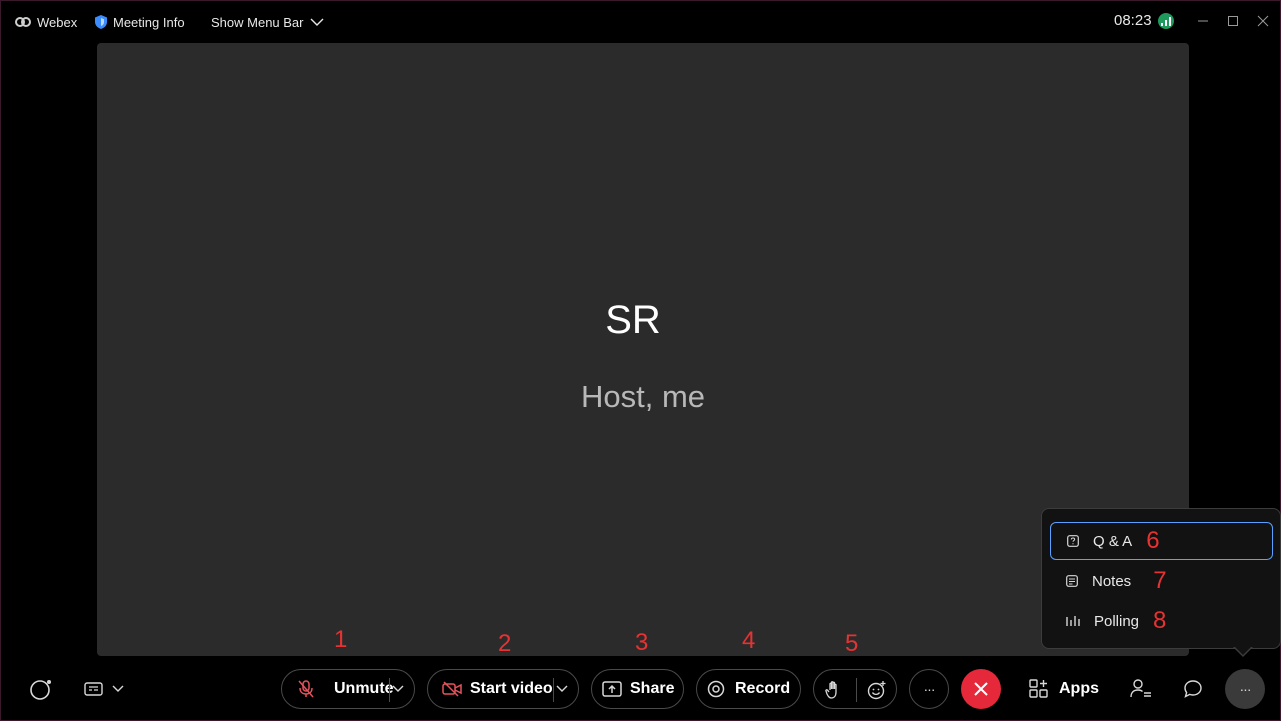 This screenshot has height=721, width=1281. Describe the element at coordinates (1166, 21) in the screenshot. I see `network-signal-icon` at that location.